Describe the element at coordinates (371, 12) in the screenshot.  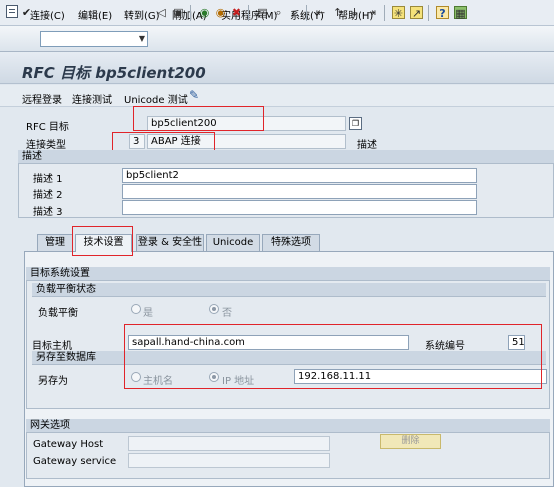
I see `last-page-icon: ⇥` at that location.